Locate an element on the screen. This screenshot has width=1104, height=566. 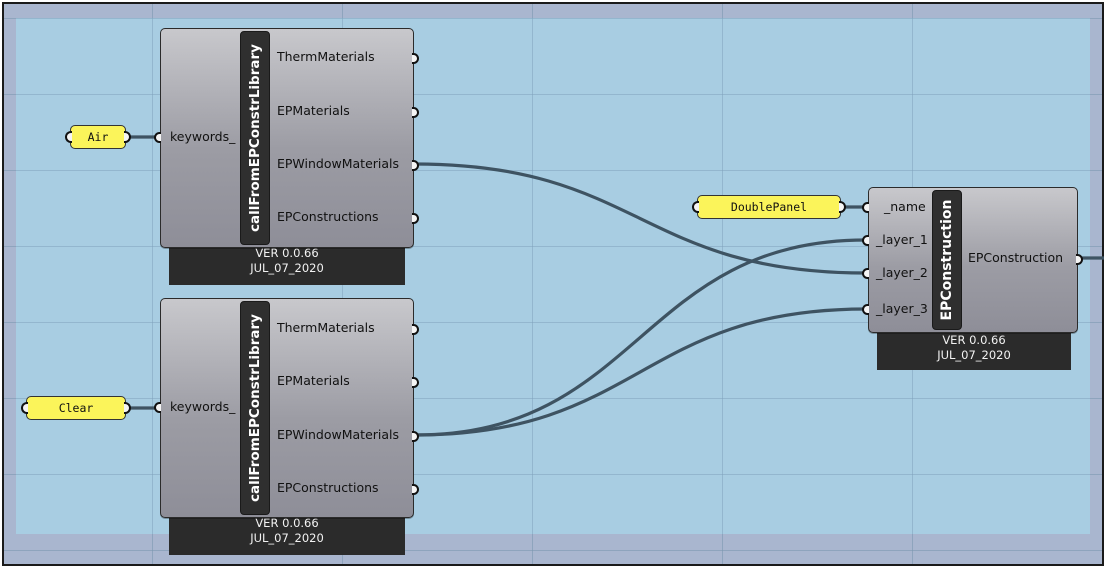
panel-air-text: Air is located at coordinates (98, 137).